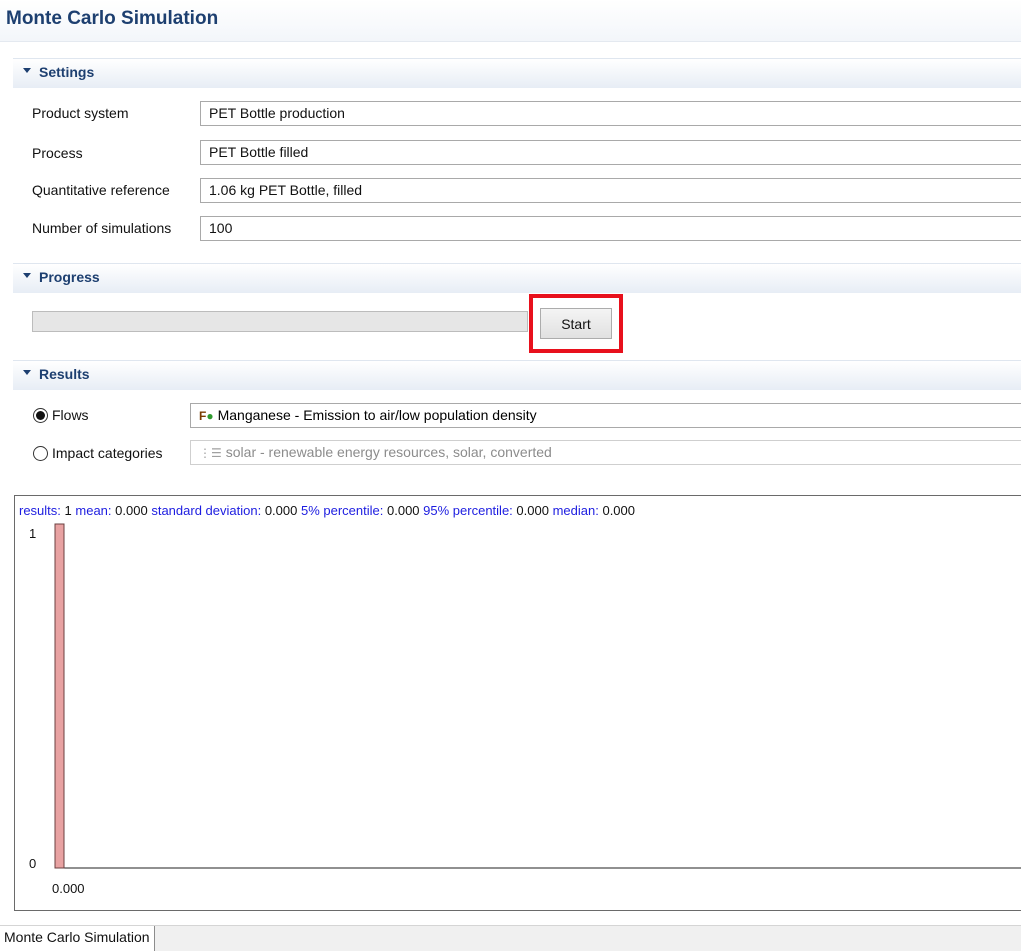  Describe the element at coordinates (131, 510) in the screenshot. I see `mean-value: 0.000` at that location.